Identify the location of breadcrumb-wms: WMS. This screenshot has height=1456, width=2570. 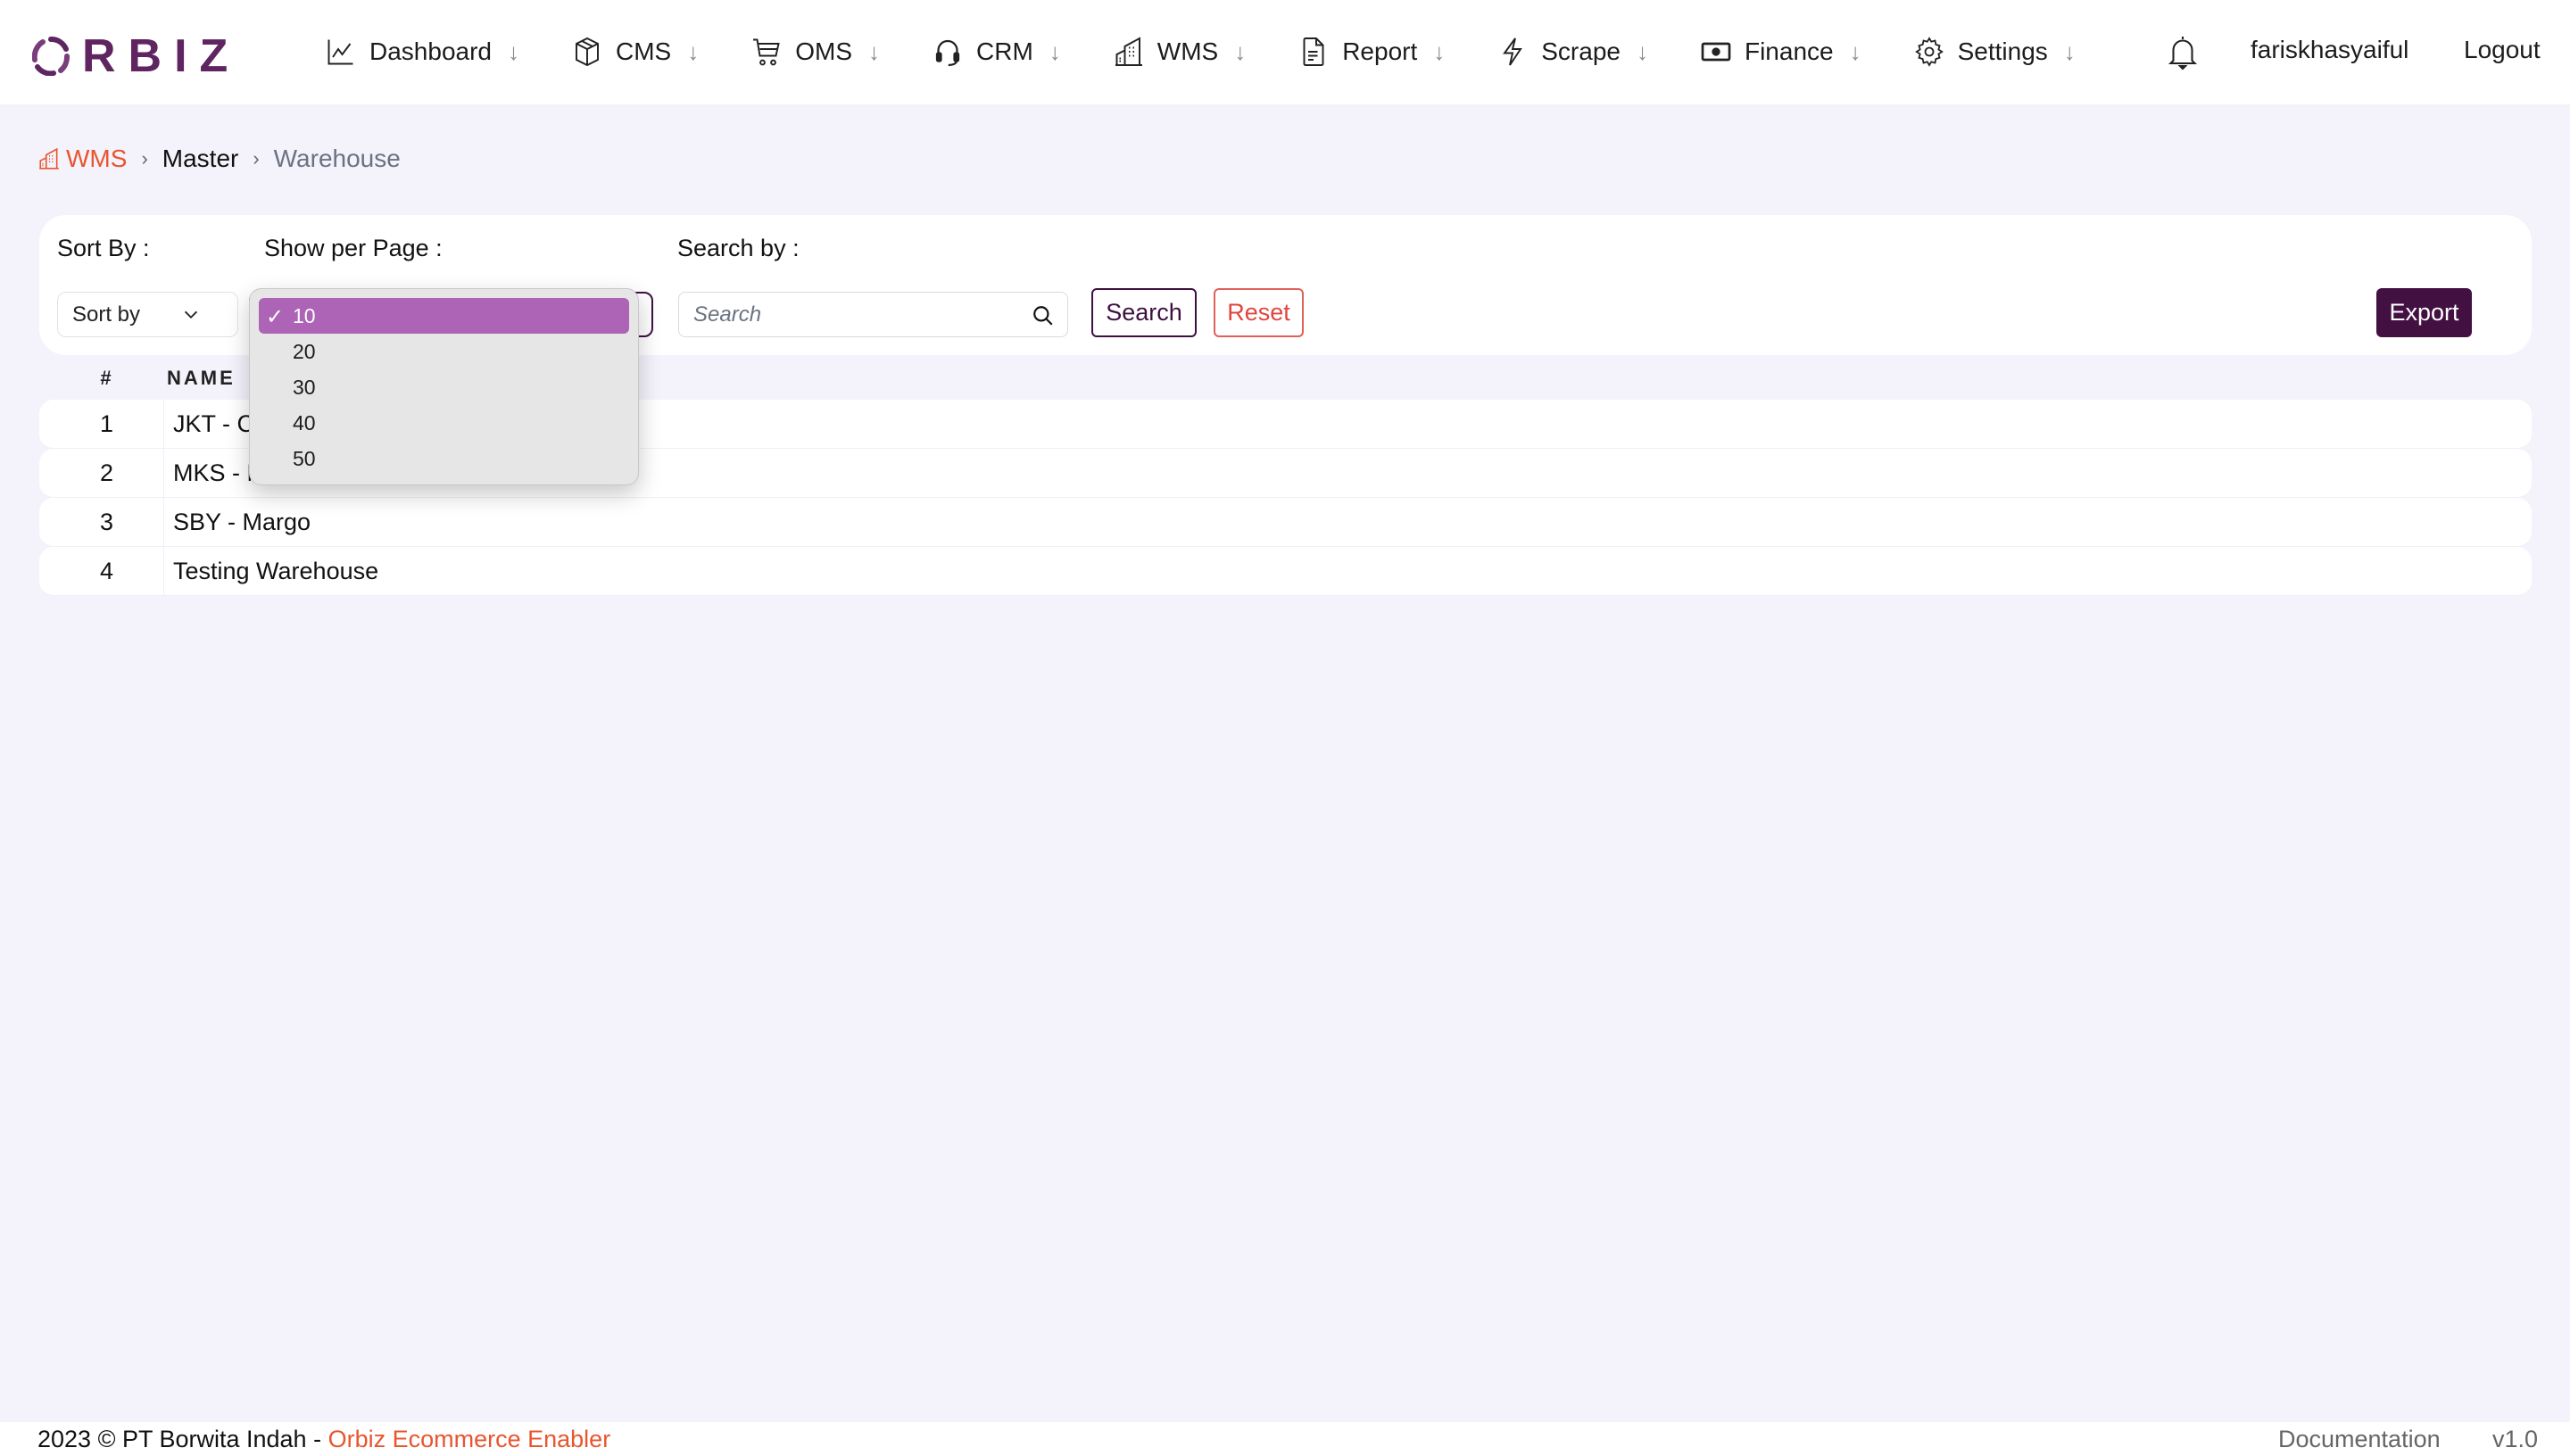
(82, 159).